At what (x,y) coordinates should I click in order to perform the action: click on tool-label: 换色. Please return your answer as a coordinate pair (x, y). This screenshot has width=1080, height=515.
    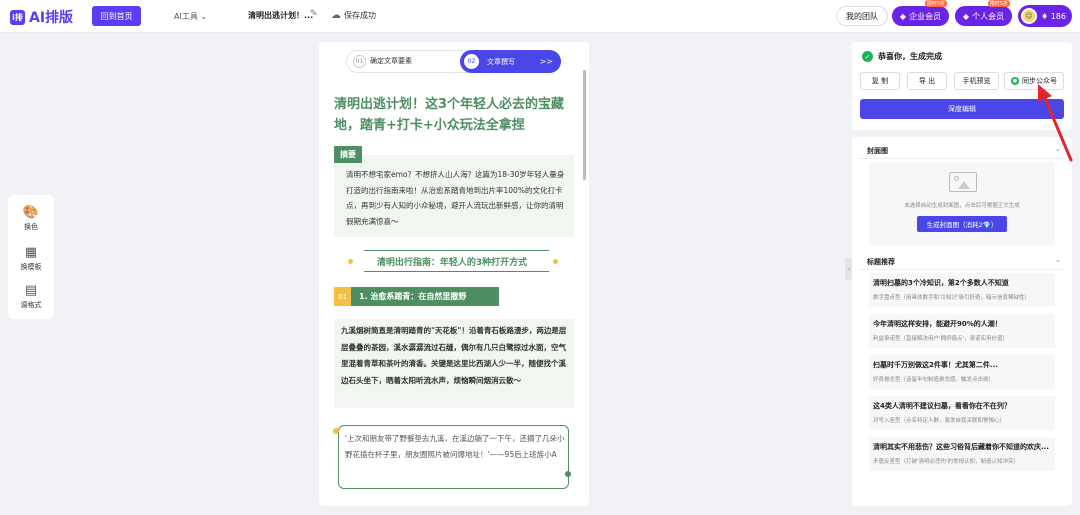
    Looking at the image, I should click on (31, 227).